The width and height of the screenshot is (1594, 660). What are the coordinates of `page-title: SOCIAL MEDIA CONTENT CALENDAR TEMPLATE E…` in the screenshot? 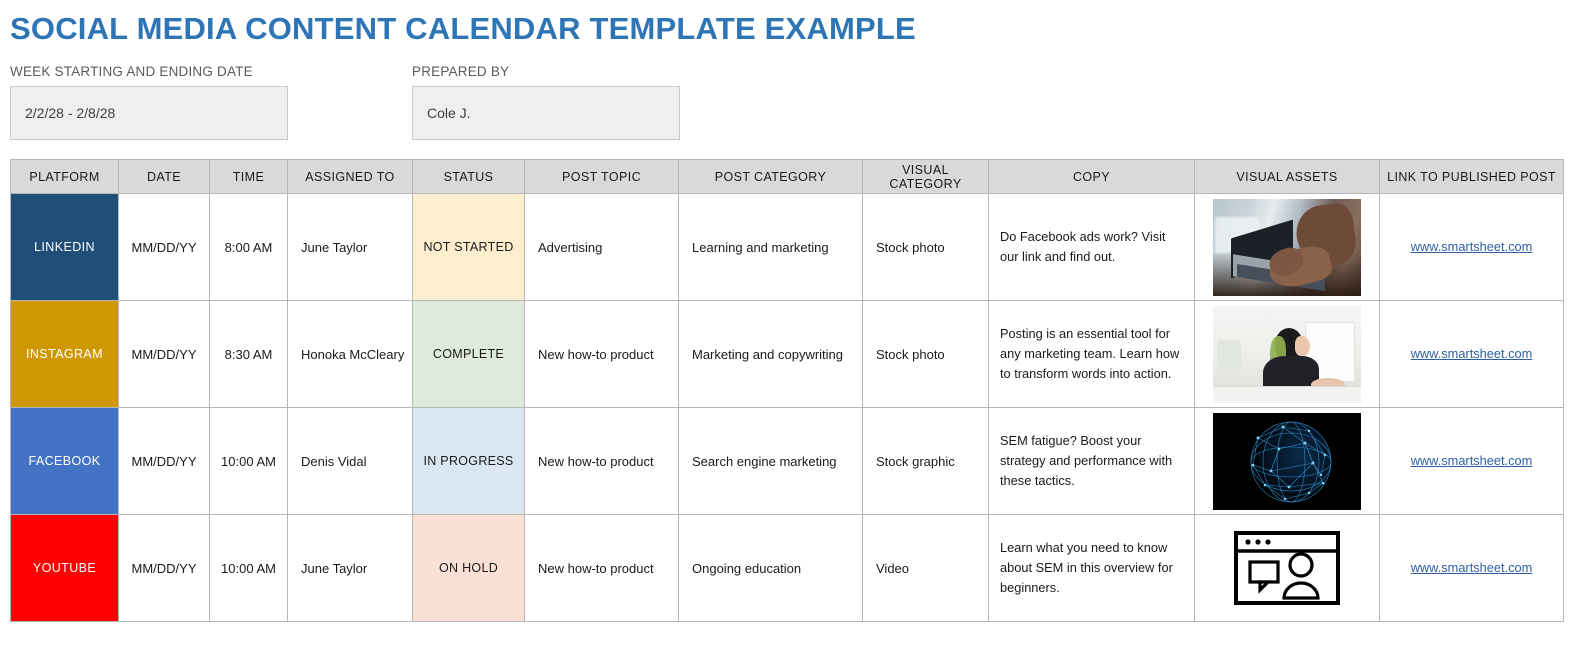 It's located at (463, 28).